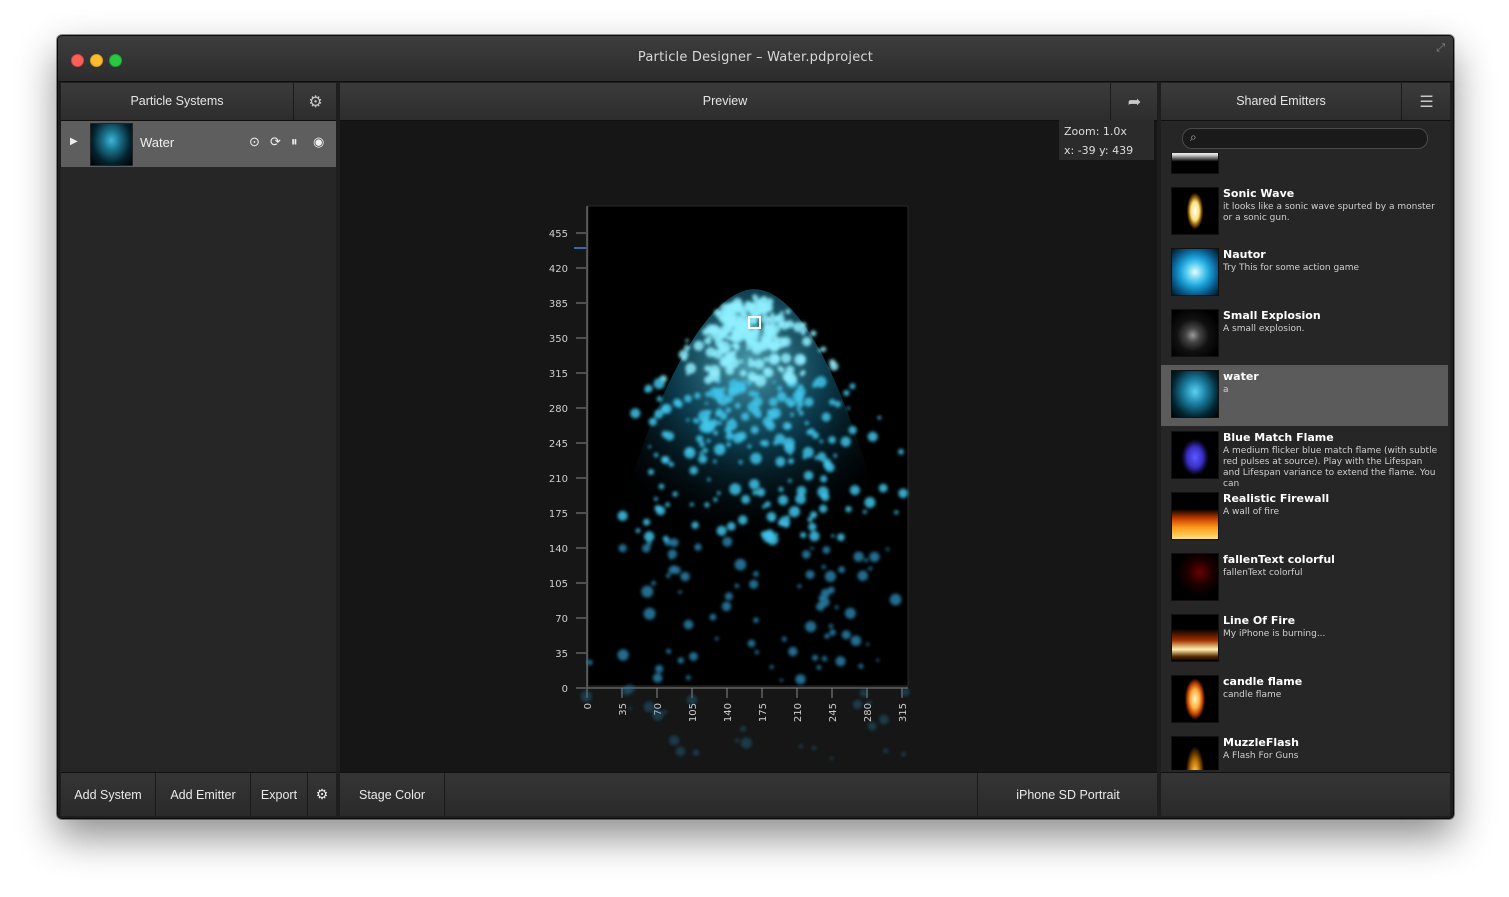 The height and width of the screenshot is (897, 1509). Describe the element at coordinates (558, 479) in the screenshot. I see `y-tick-label: 210` at that location.